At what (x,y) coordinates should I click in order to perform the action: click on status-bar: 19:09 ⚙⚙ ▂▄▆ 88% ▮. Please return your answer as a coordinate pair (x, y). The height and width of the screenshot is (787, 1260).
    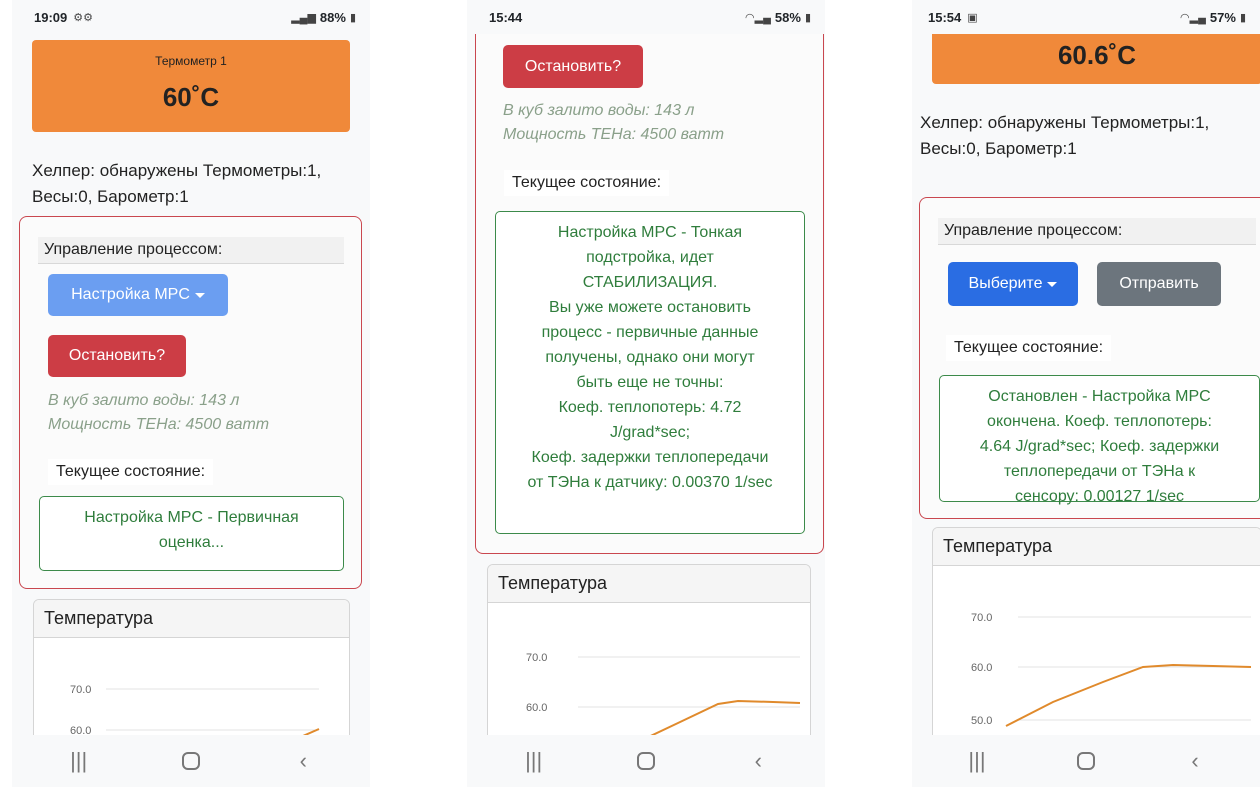
    Looking at the image, I should click on (191, 17).